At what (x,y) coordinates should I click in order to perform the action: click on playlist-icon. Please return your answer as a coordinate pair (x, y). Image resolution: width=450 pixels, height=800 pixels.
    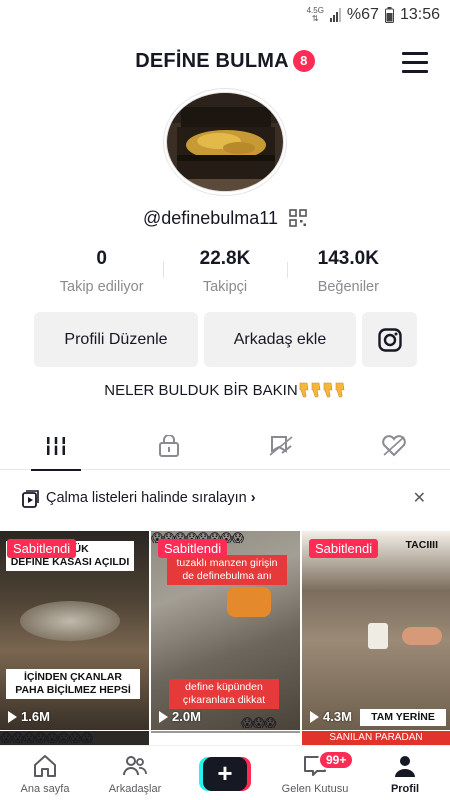
    Looking at the image, I should click on (30, 499).